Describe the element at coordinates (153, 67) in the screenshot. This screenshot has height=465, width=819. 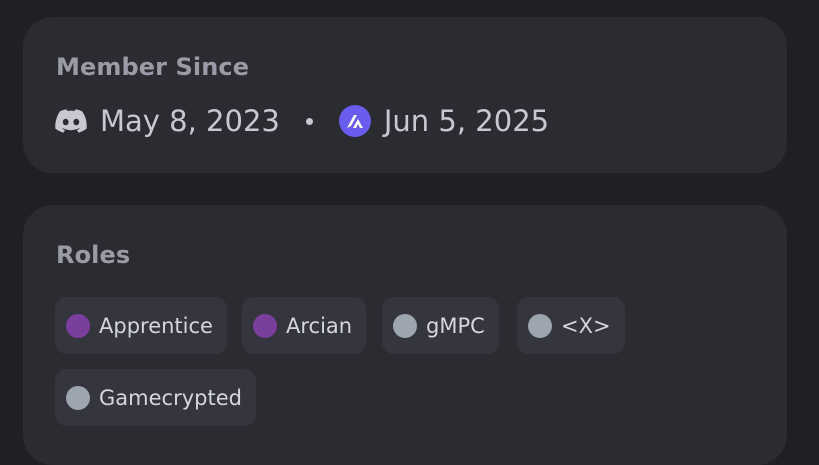
I see `member-since-title: Member Since` at that location.